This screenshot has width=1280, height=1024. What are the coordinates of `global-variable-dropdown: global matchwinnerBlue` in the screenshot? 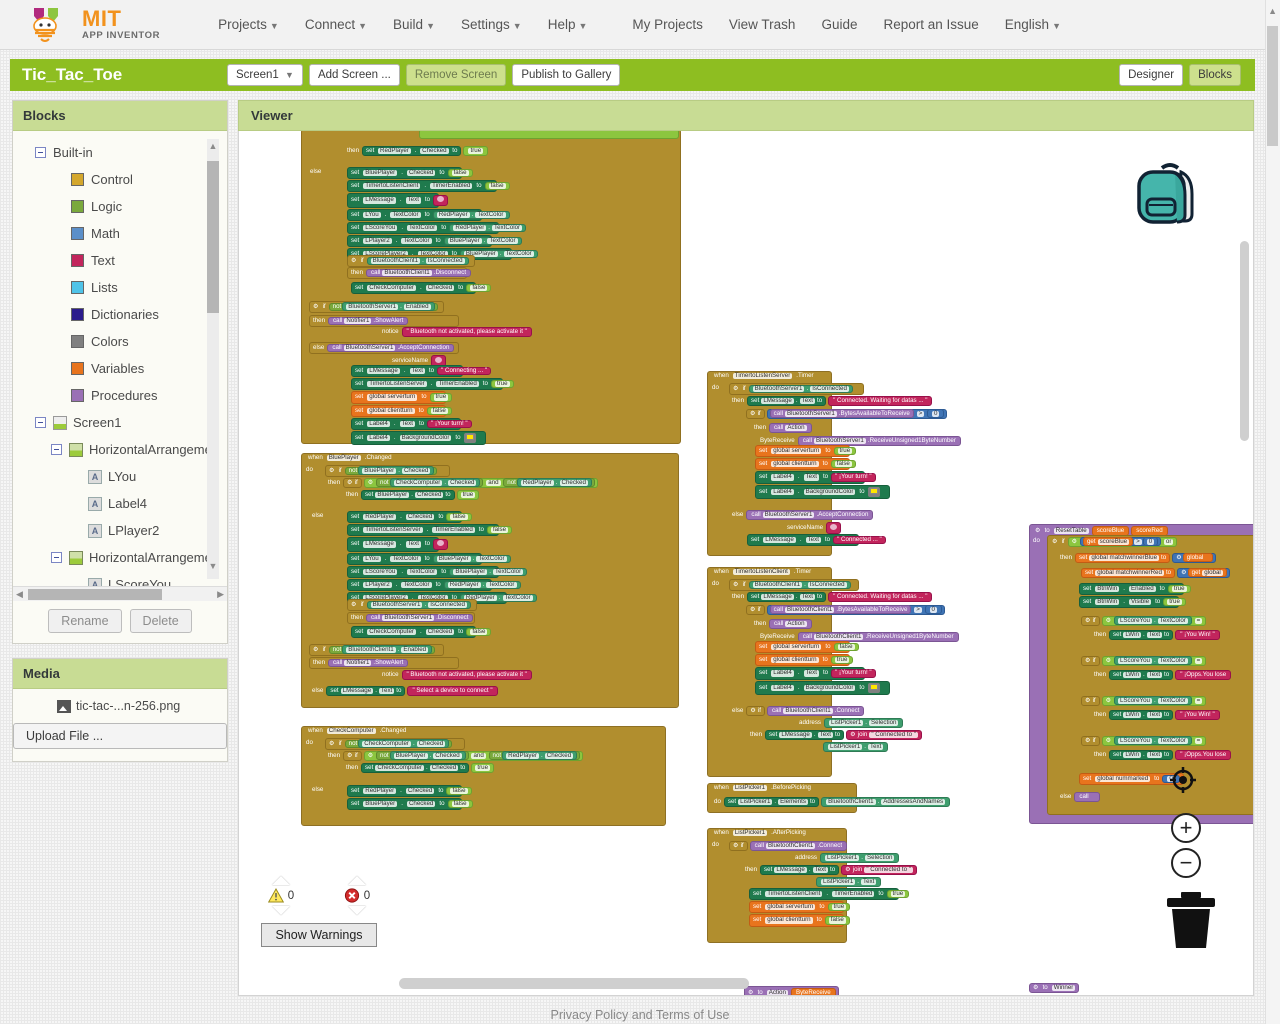 It's located at (1124, 558).